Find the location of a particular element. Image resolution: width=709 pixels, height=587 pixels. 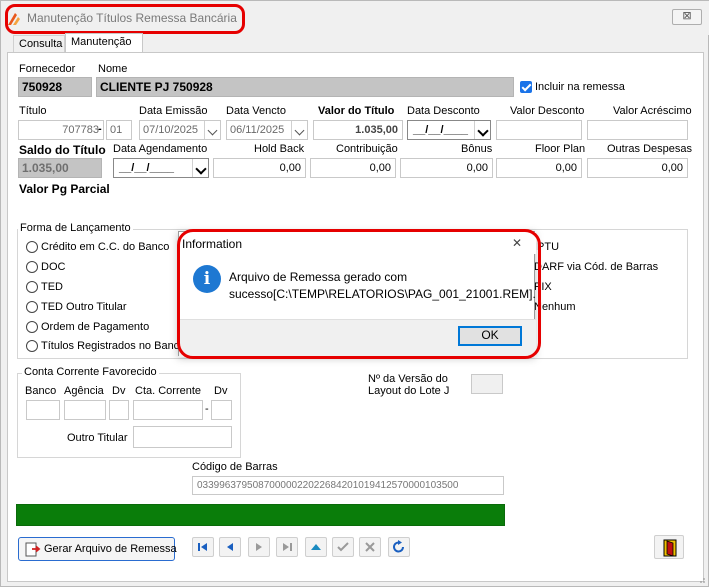

valor-titulo-field: 1.035,00 is located at coordinates (358, 130).